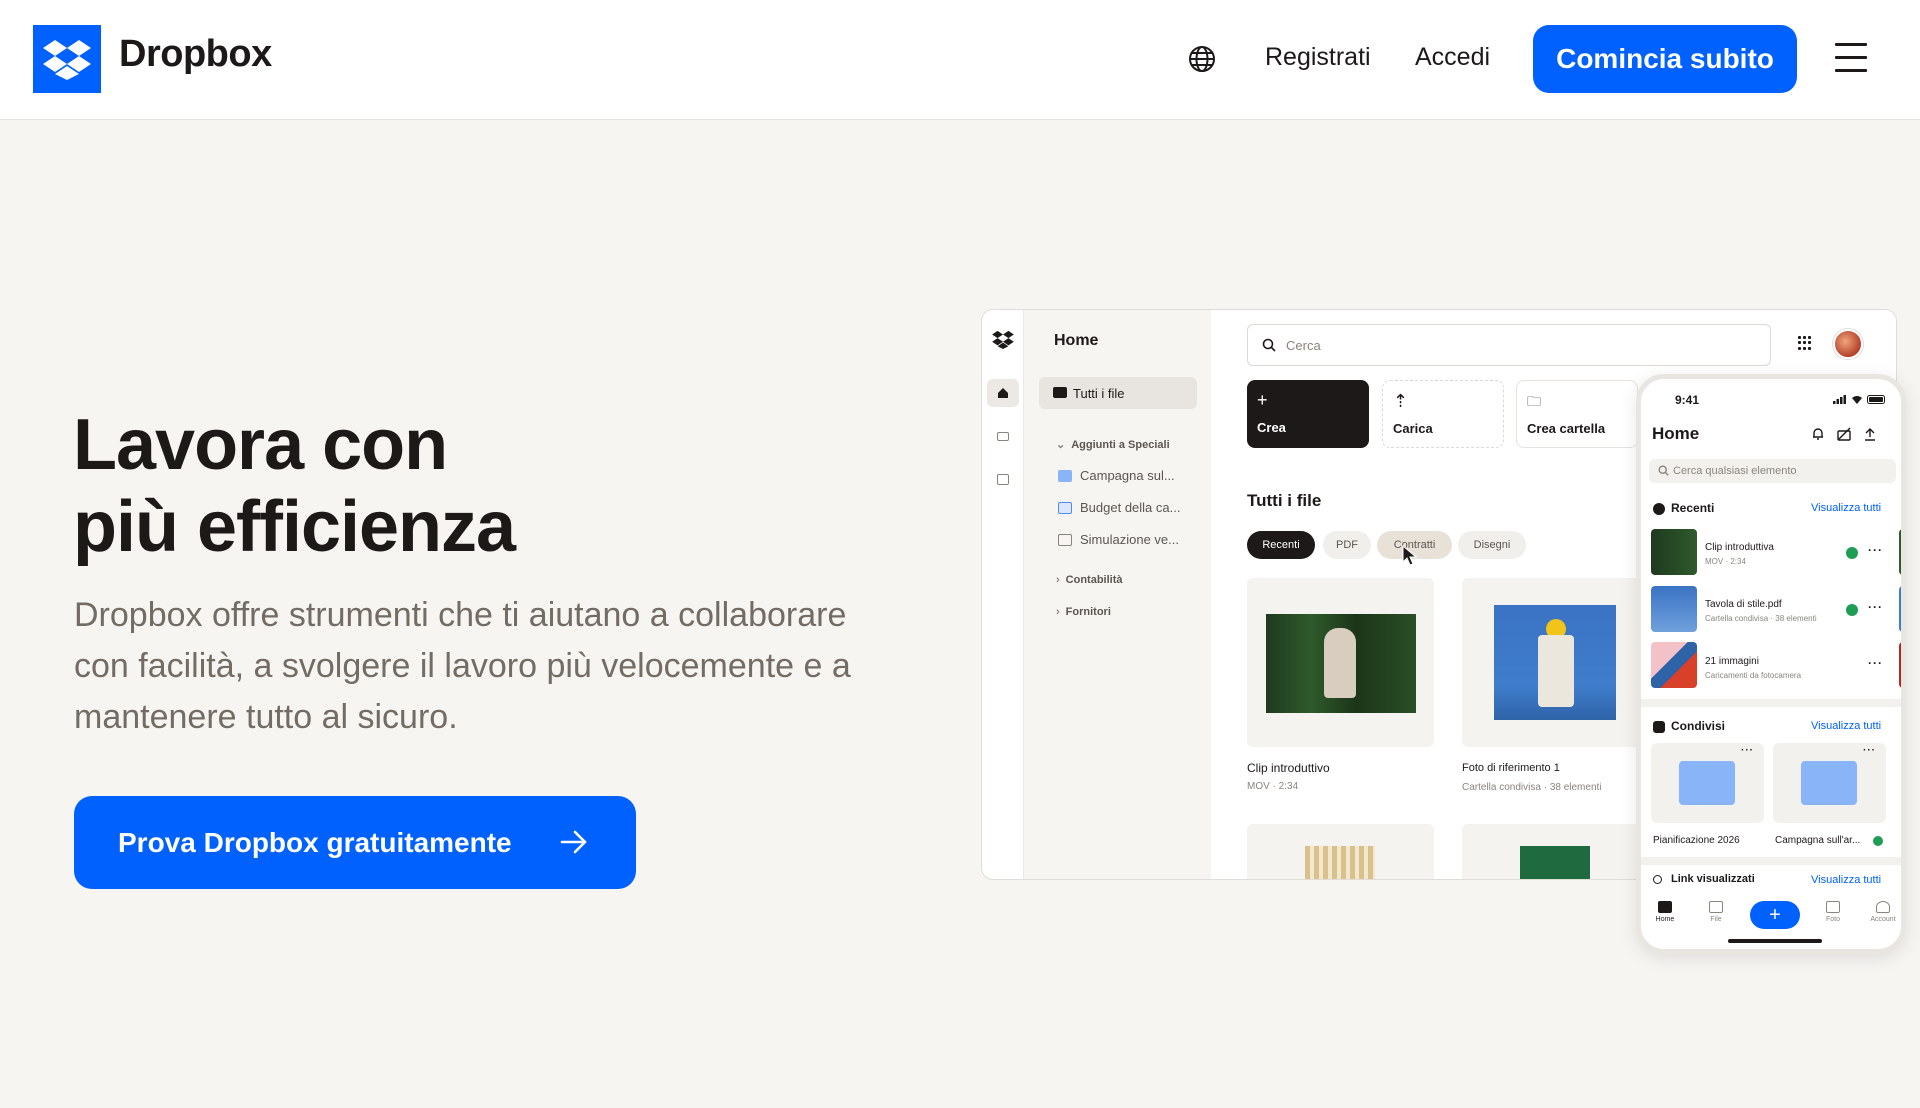  What do you see at coordinates (1735, 471) in the screenshot?
I see `phone-search-placeholder: Cerca qualsiasi elemento` at bounding box center [1735, 471].